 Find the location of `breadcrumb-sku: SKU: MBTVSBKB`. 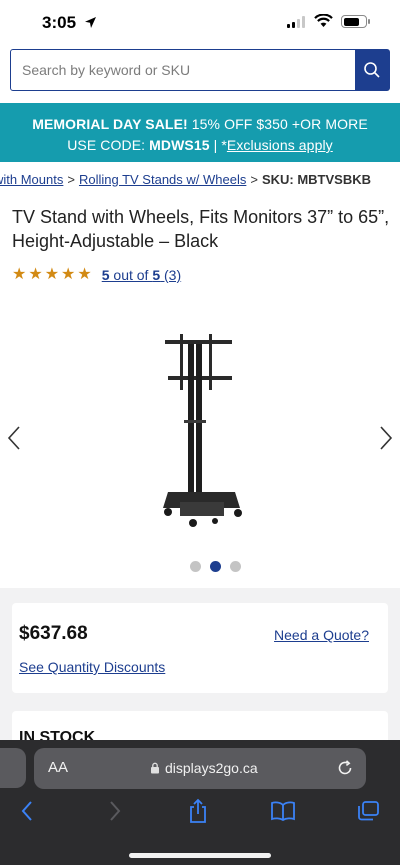

breadcrumb-sku: SKU: MBTVSBKB is located at coordinates (316, 179).